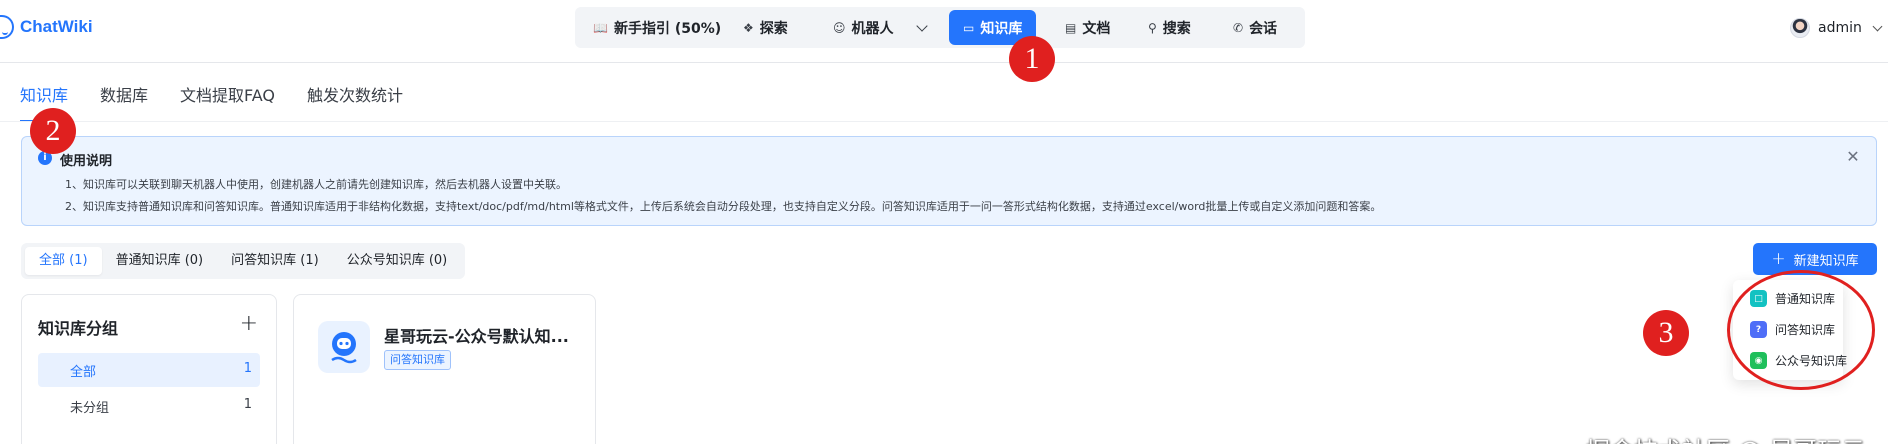  I want to click on user-name: admin, so click(1840, 28).